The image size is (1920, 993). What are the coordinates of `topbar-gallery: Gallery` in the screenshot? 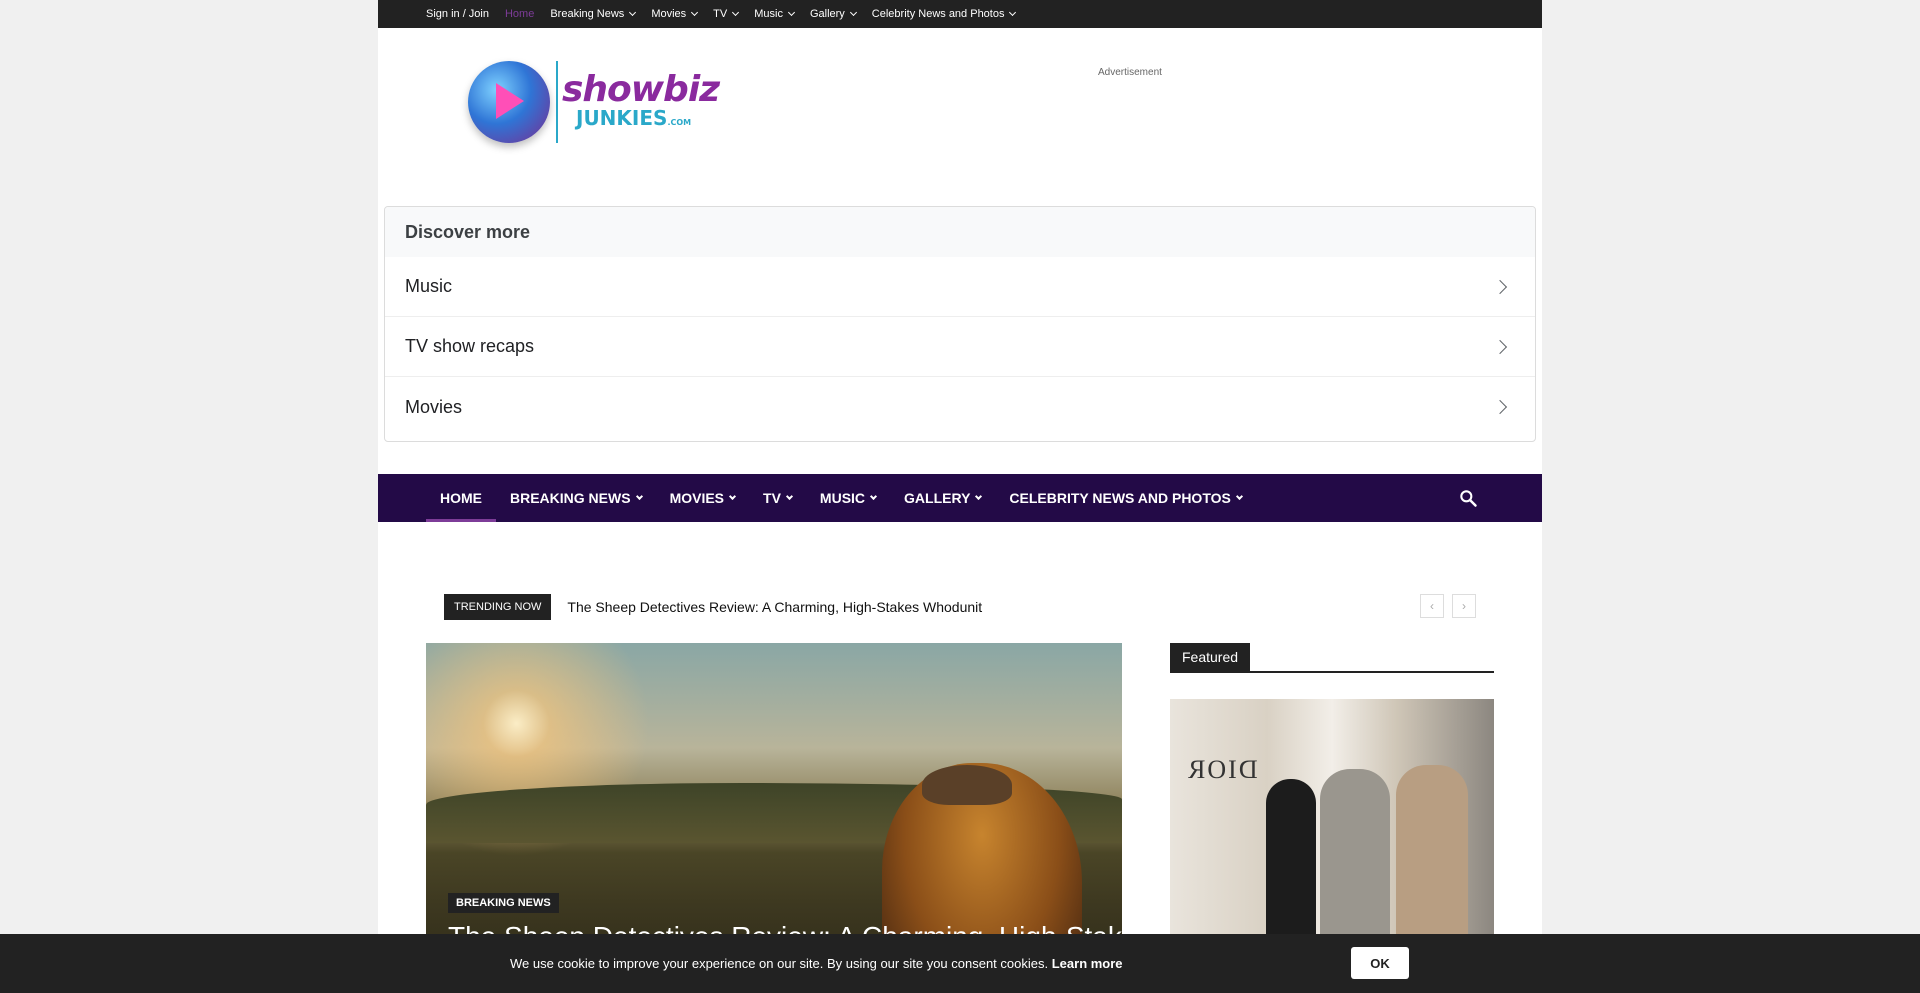 It's located at (833, 14).